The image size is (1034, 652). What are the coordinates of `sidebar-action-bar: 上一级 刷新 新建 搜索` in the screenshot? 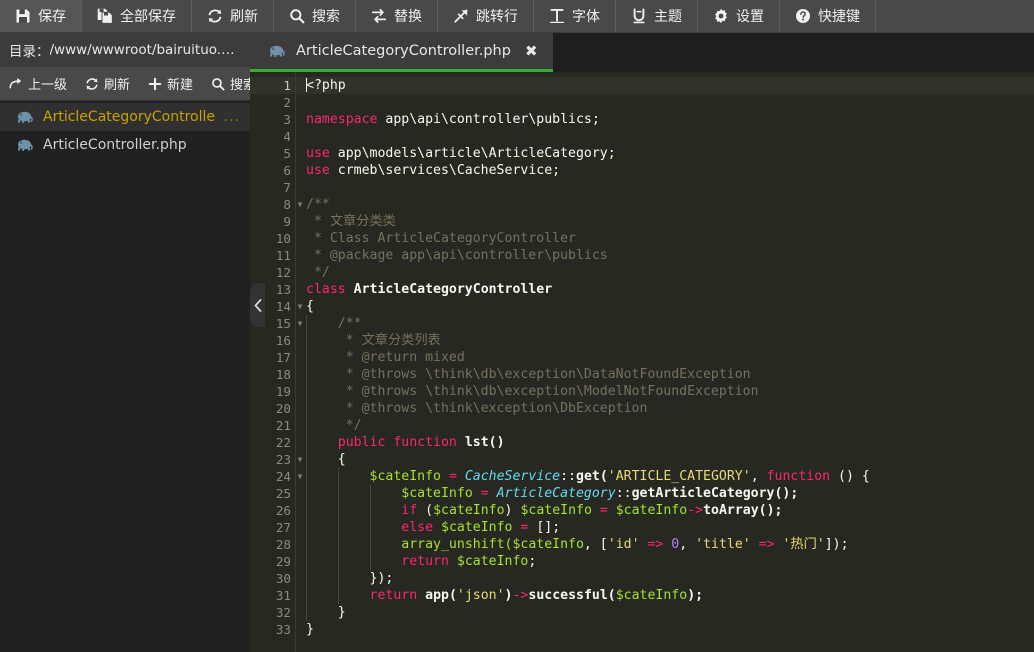 It's located at (128, 84).